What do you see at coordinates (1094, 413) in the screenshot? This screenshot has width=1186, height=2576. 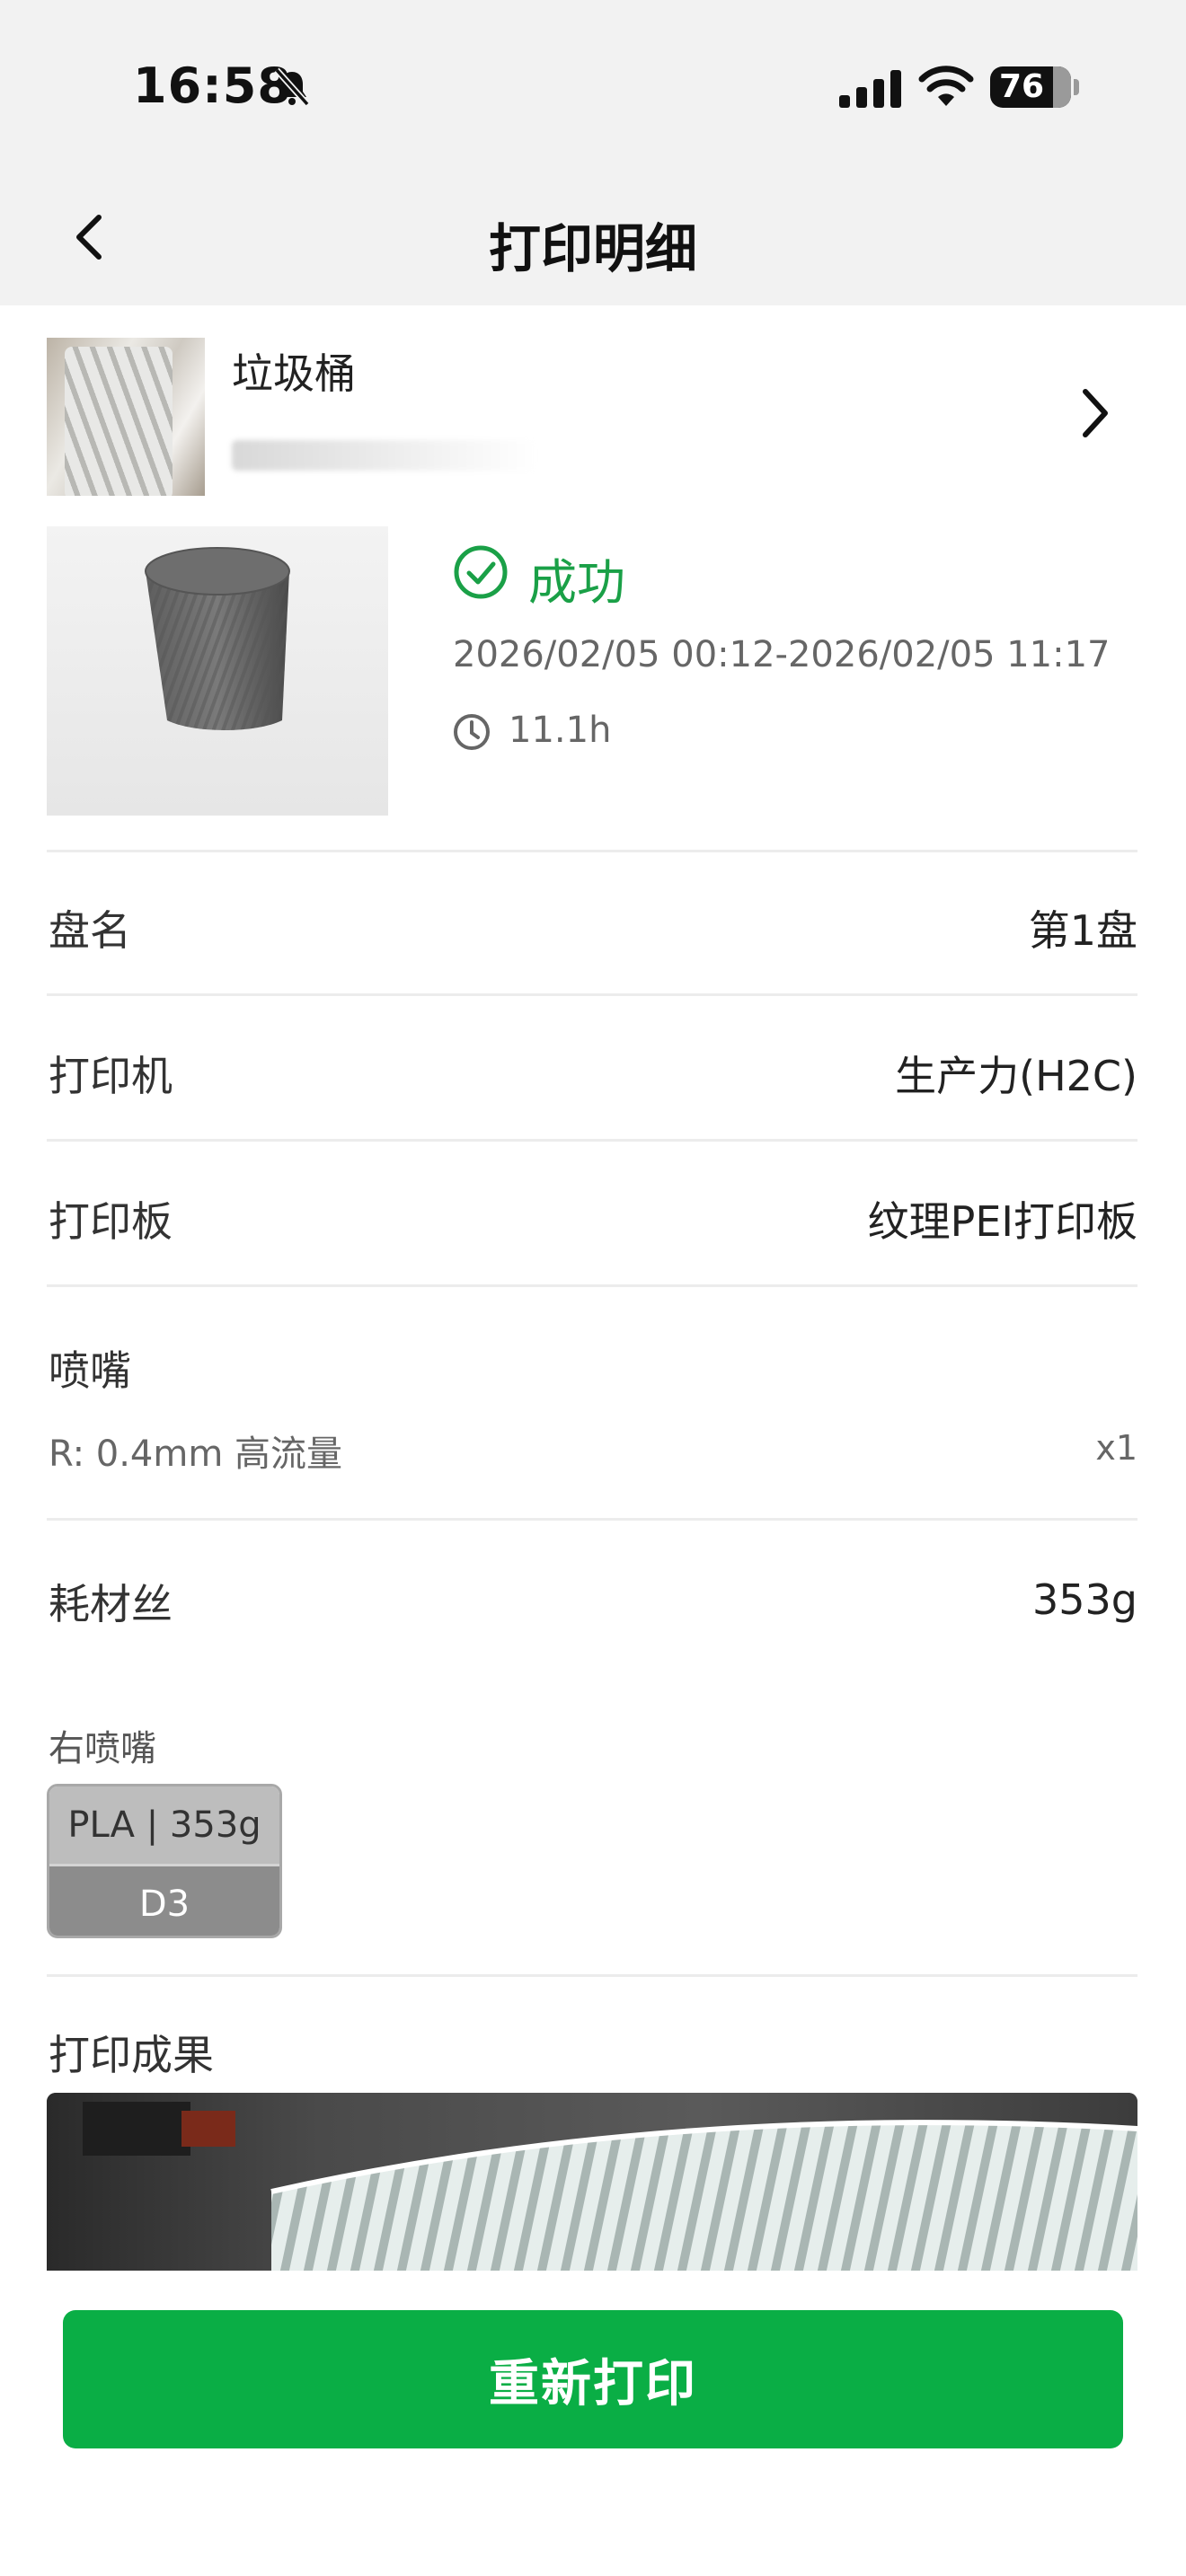 I see `chevron-right-icon` at bounding box center [1094, 413].